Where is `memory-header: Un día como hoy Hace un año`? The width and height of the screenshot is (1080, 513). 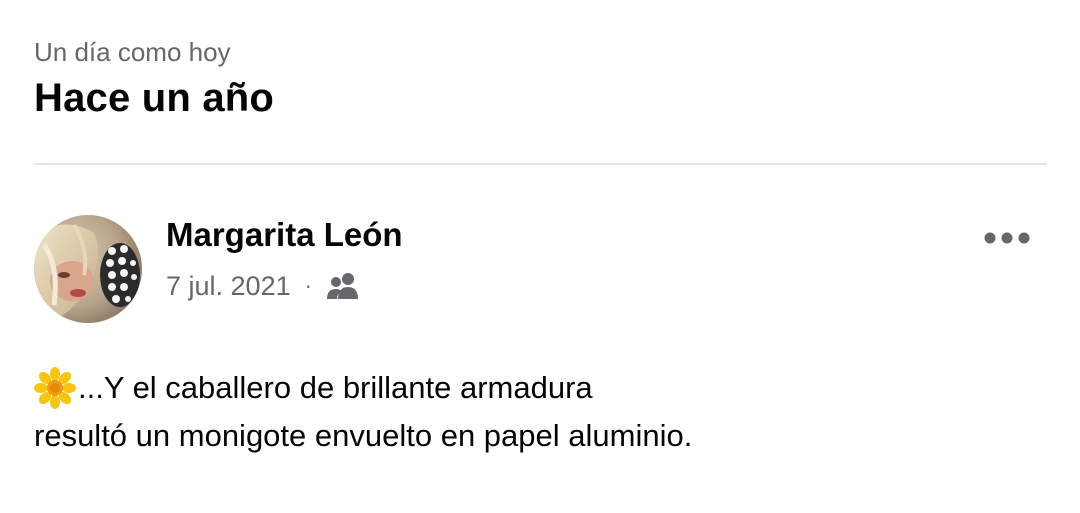 memory-header: Un día como hoy Hace un año is located at coordinates (154, 79).